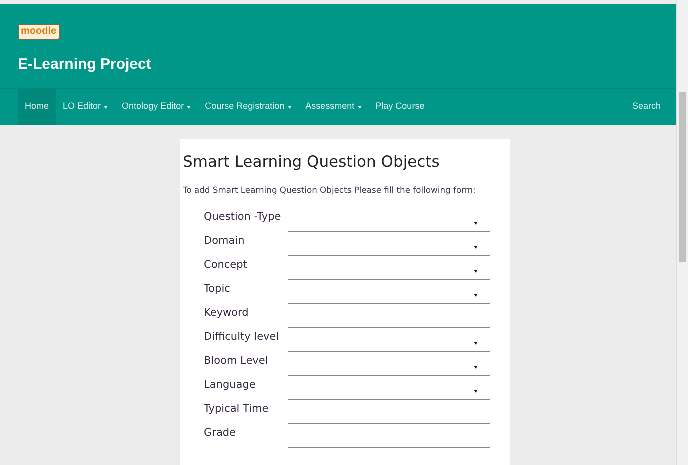  Describe the element at coordinates (400, 107) in the screenshot. I see `nav-link: Play Course` at that location.